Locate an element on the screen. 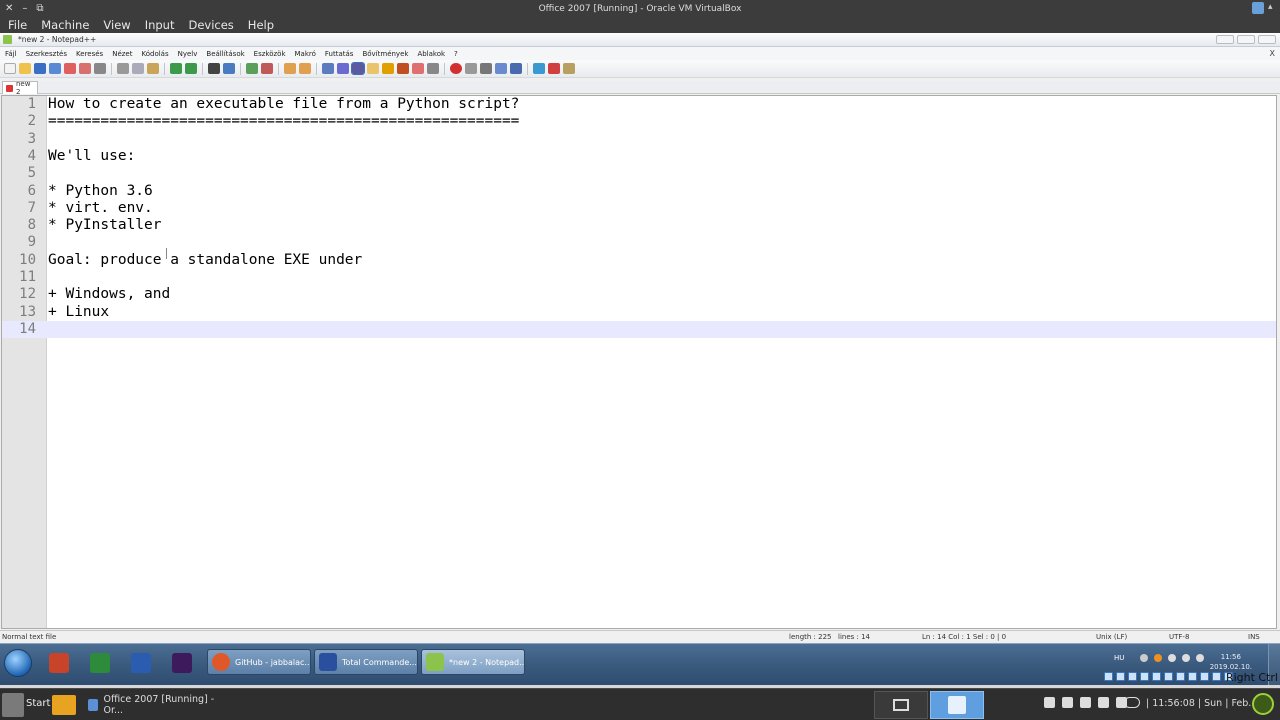  editor-line: 12 + Windows, and is located at coordinates (639, 294).